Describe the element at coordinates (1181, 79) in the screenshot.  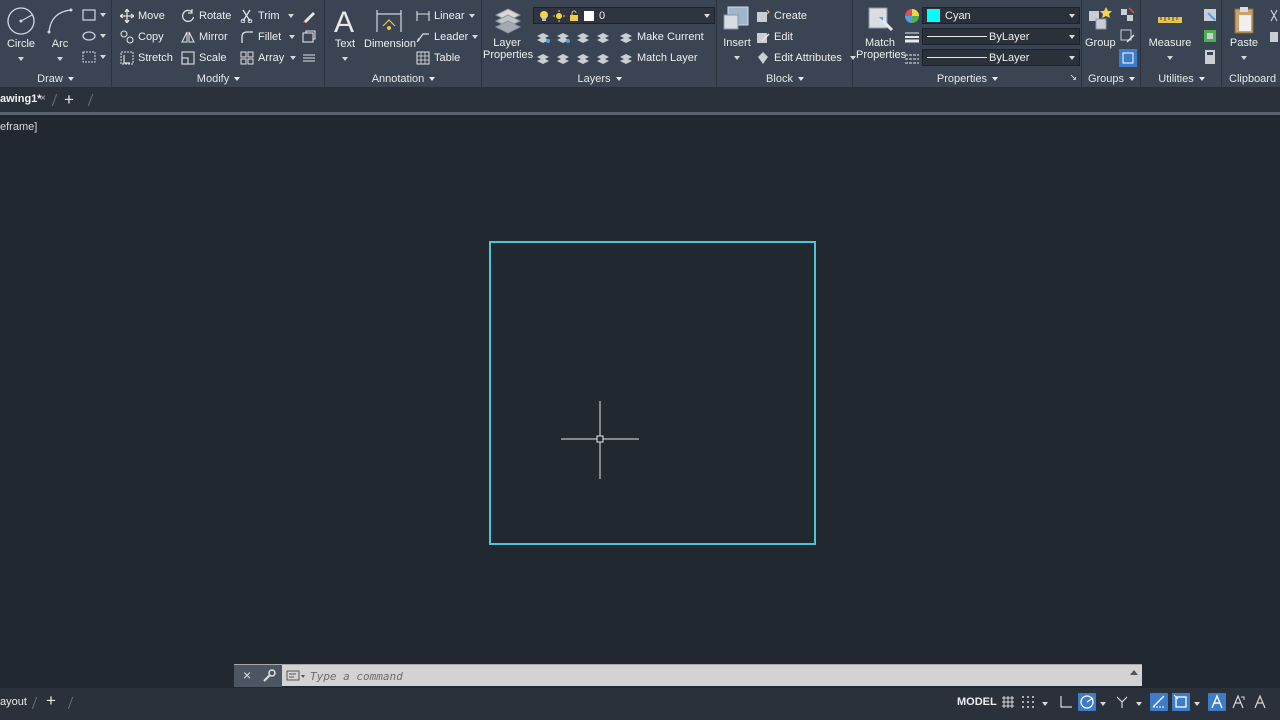
I see `utilities-panel-title: Utilities` at that location.